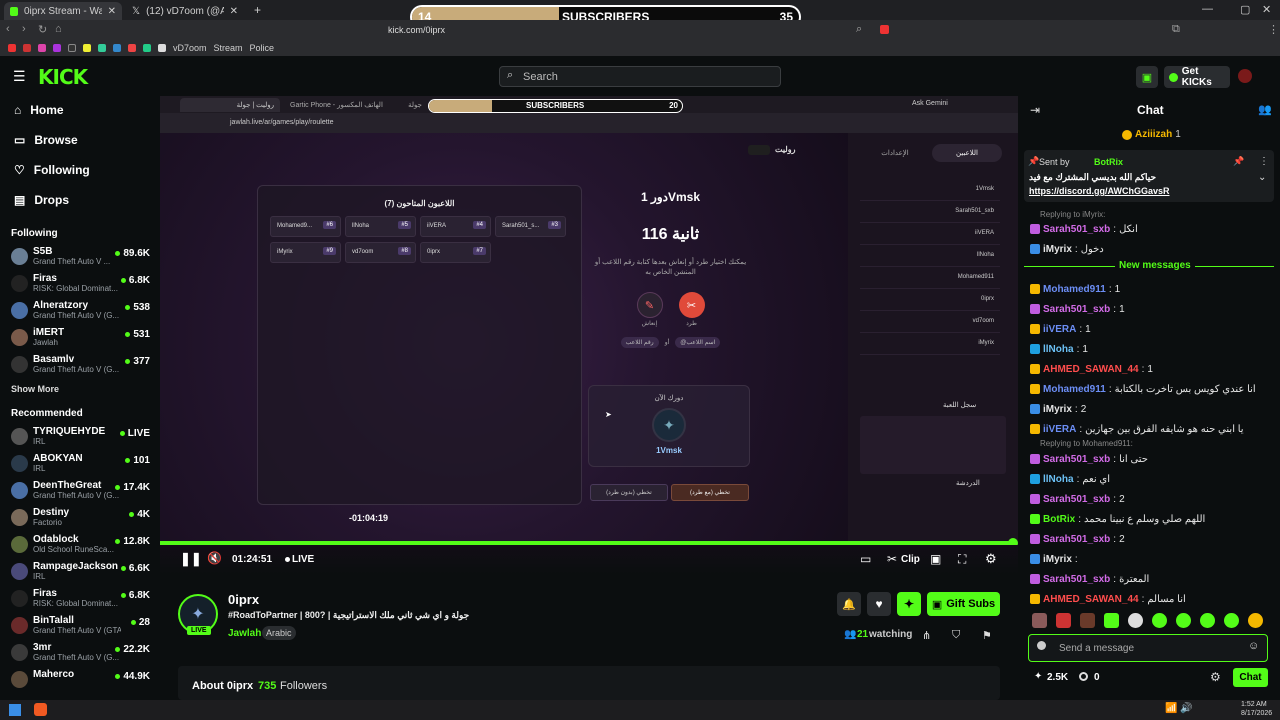 Image resolution: width=1280 pixels, height=720 pixels. What do you see at coordinates (191, 559) in the screenshot?
I see `pause-icon: ❚❚` at bounding box center [191, 559].